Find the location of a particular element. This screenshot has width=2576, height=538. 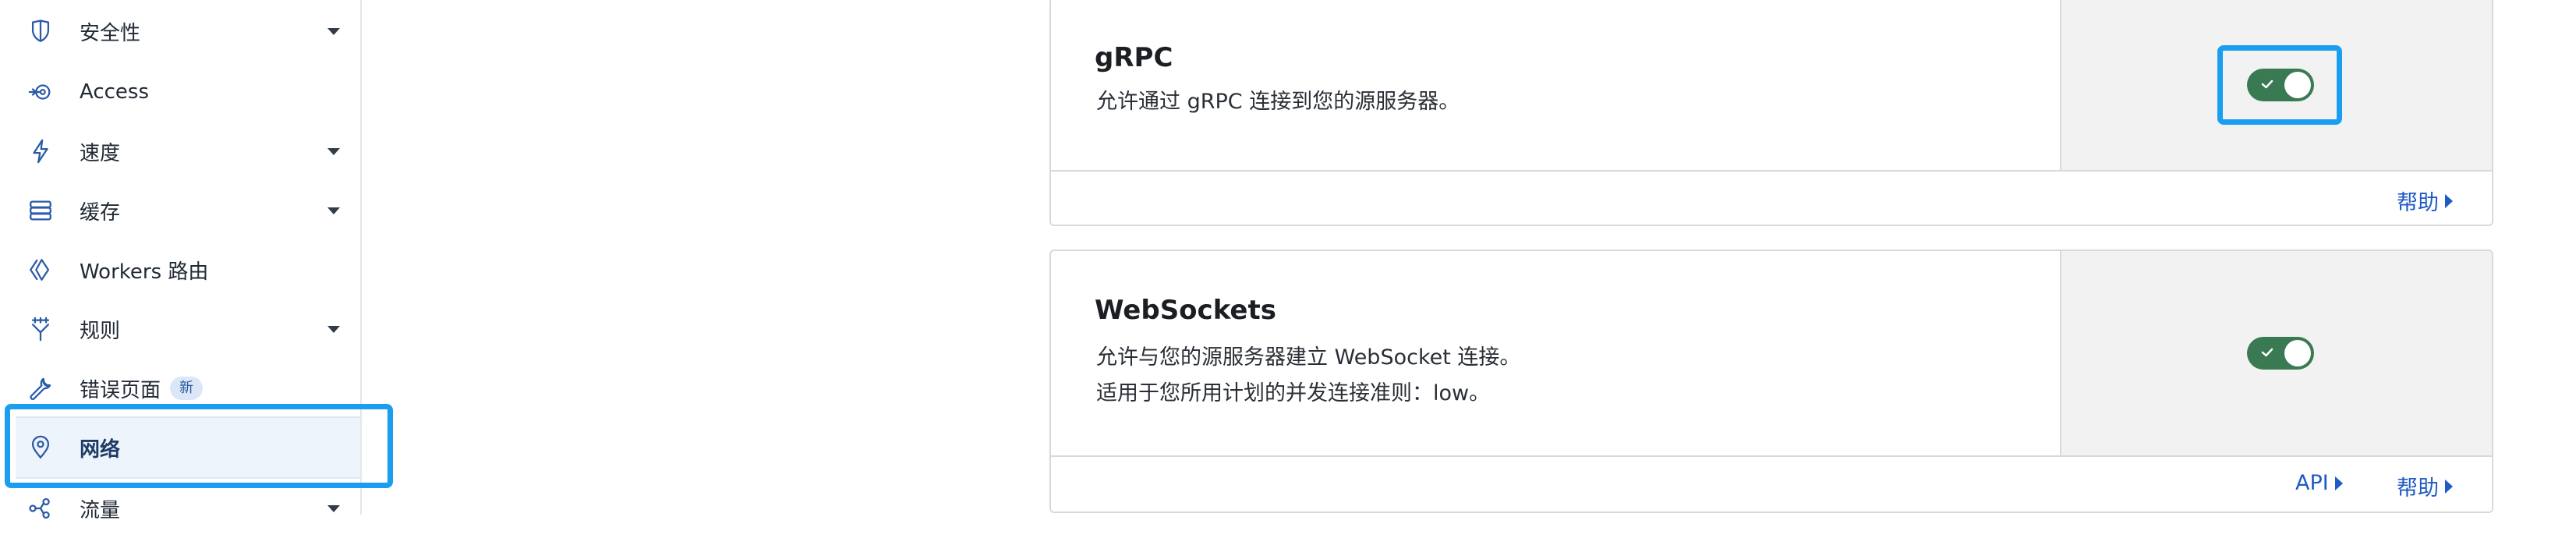

lightning-icon is located at coordinates (41, 151).